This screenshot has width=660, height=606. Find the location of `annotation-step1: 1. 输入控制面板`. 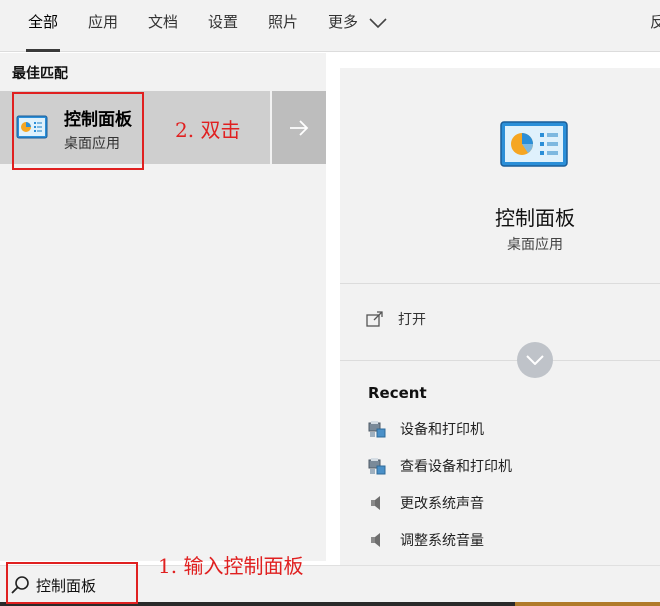

annotation-step1: 1. 输入控制面板 is located at coordinates (231, 566).